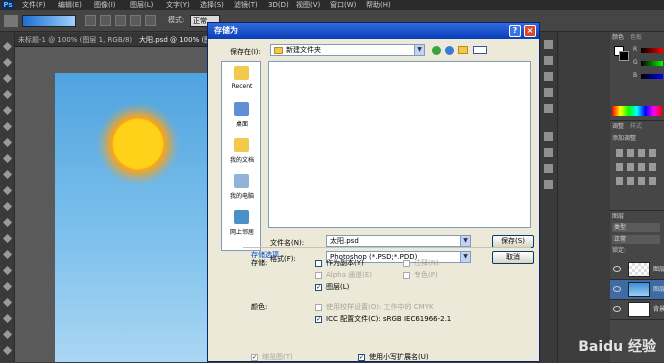 Image resolution: width=664 pixels, height=363 pixels. Describe the element at coordinates (548, 168) in the screenshot. I see `glyphs-panel-icon` at that location.